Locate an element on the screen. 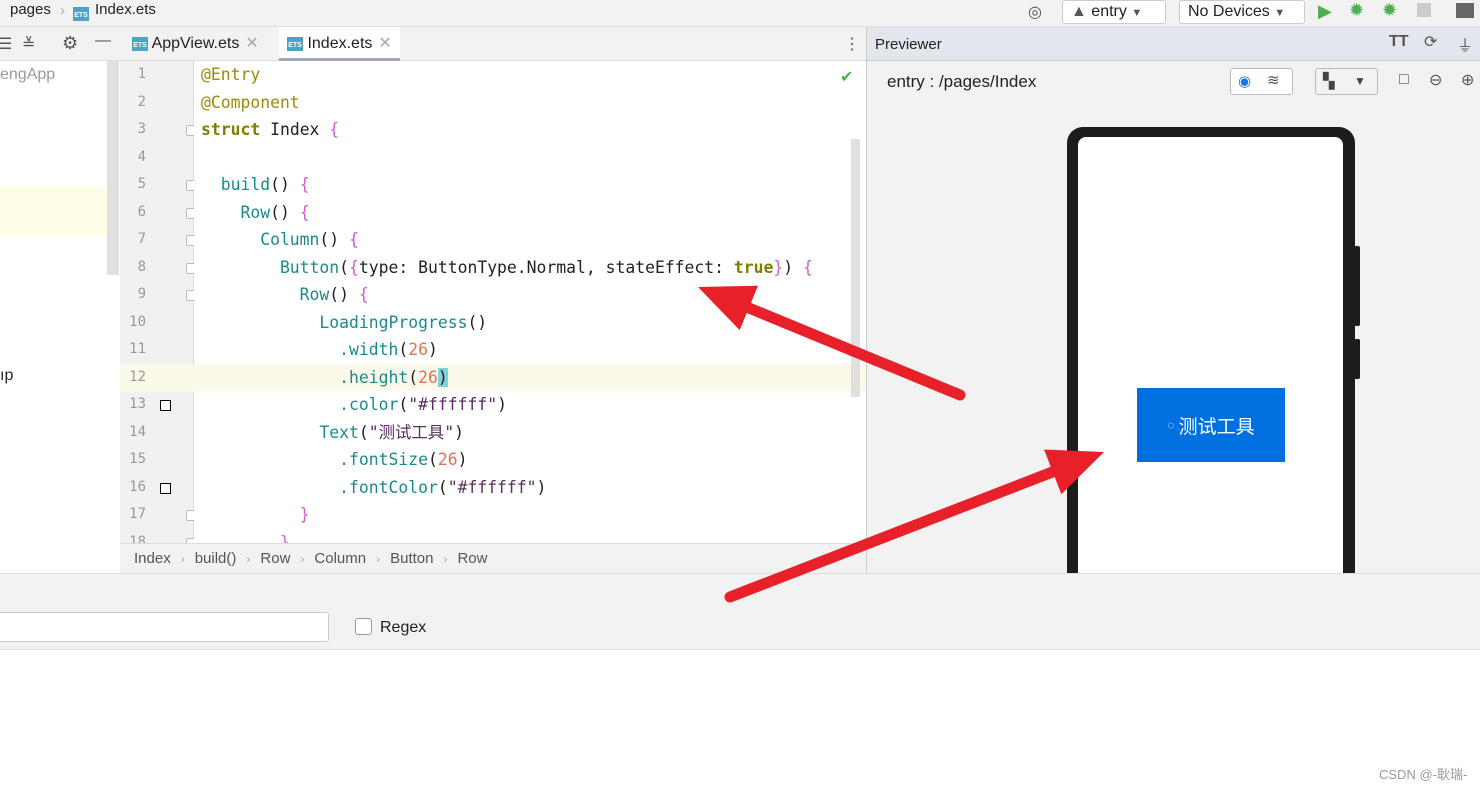 The width and height of the screenshot is (1480, 789). refresh-icon: ⟳ is located at coordinates (1430, 42).